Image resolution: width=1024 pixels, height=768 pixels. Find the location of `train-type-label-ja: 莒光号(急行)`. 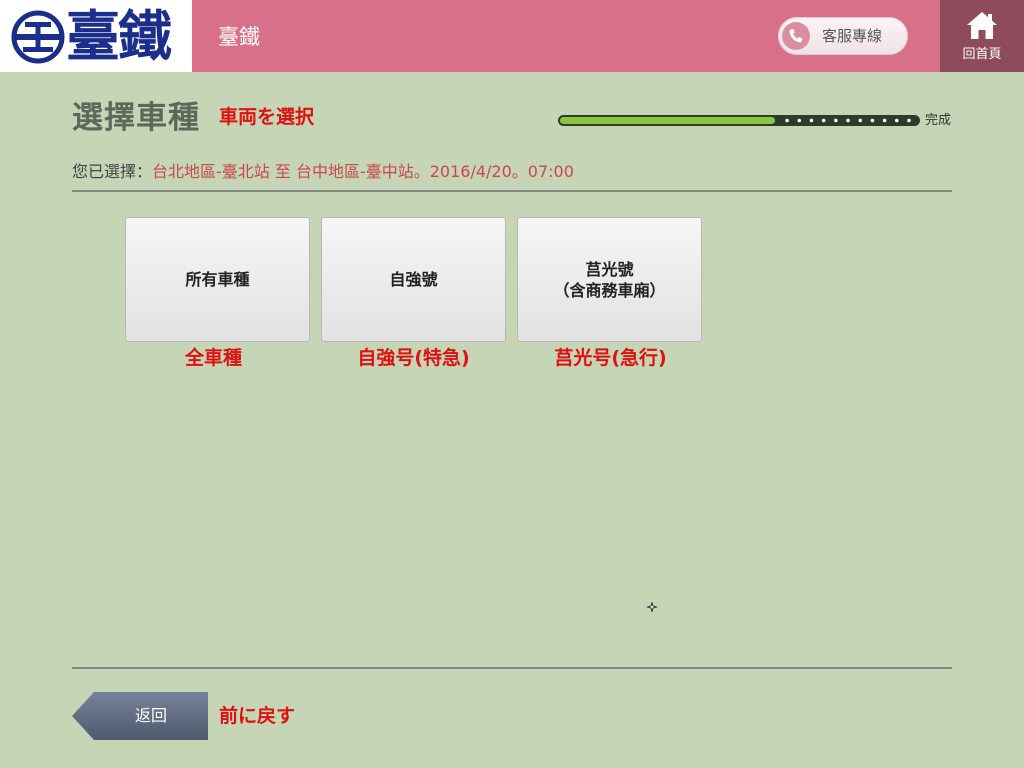

train-type-label-ja: 莒光号(急行) is located at coordinates (610, 358).